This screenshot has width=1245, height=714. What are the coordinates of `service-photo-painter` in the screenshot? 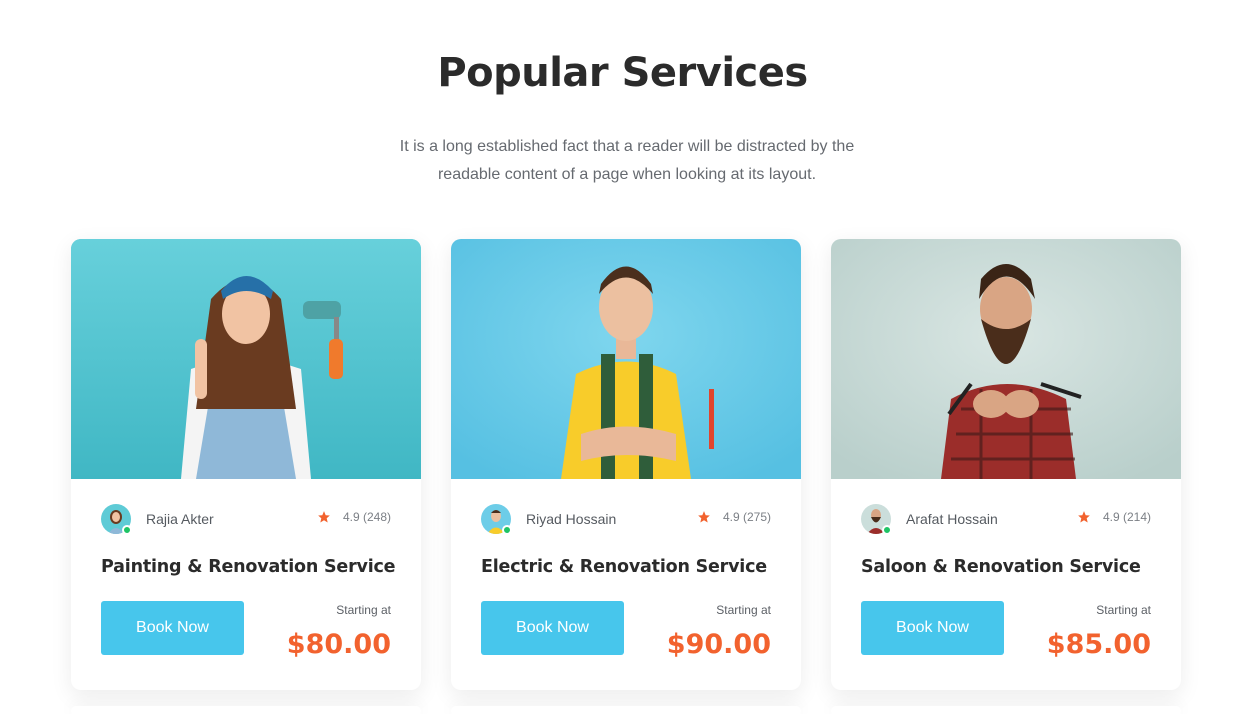 It's located at (246, 359).